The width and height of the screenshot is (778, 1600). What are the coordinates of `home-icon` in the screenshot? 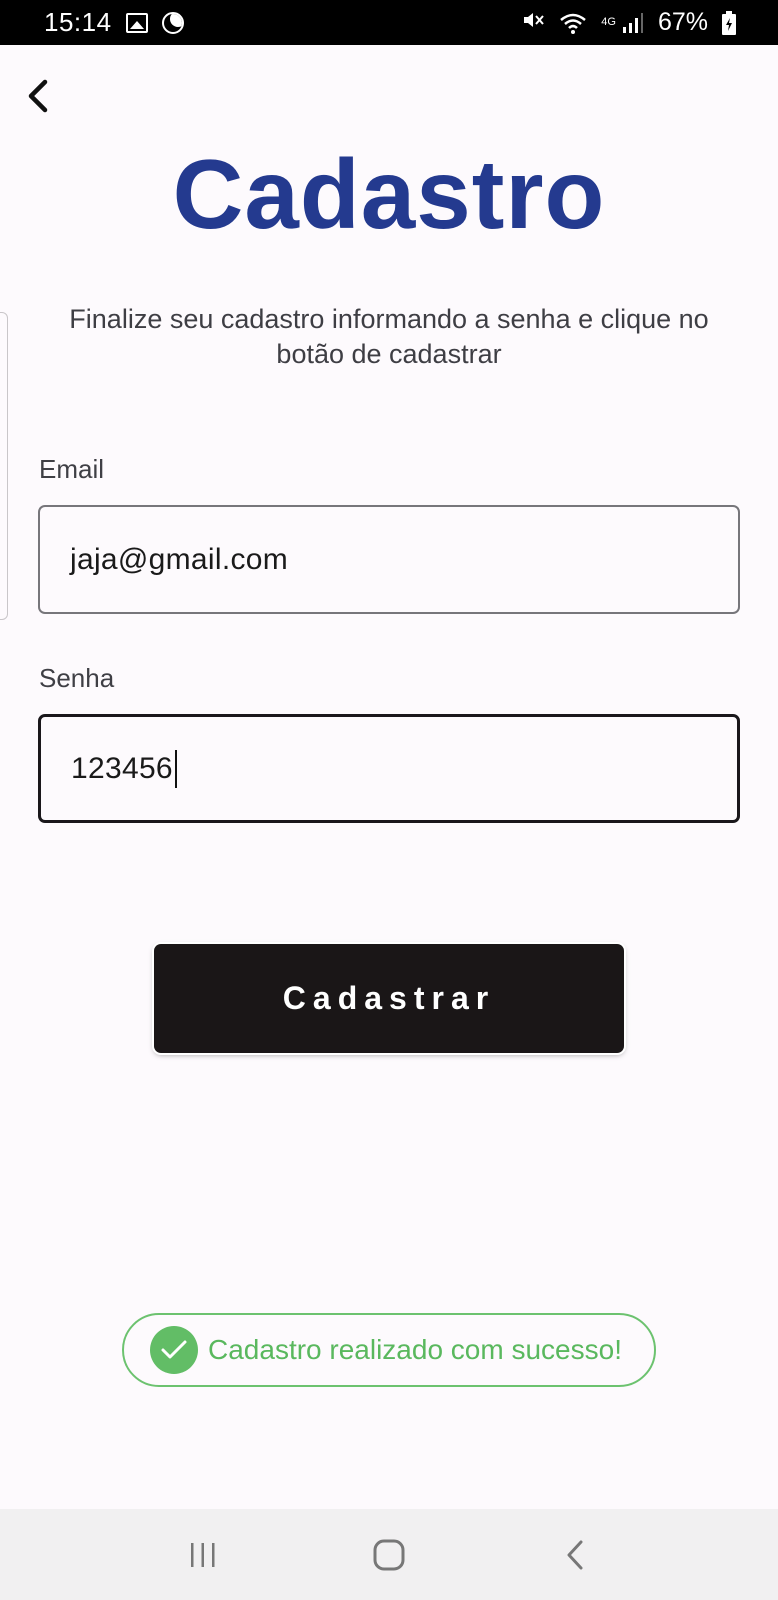 It's located at (389, 1554).